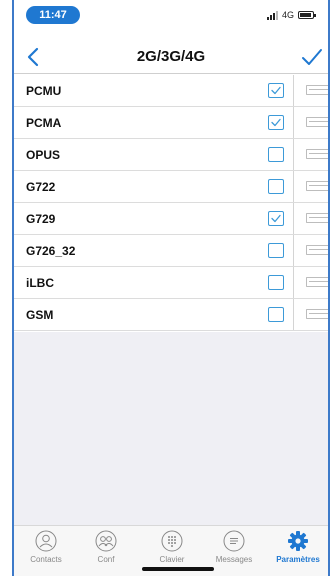 This screenshot has width=332, height=576. I want to click on chevron-left-icon, so click(33, 57).